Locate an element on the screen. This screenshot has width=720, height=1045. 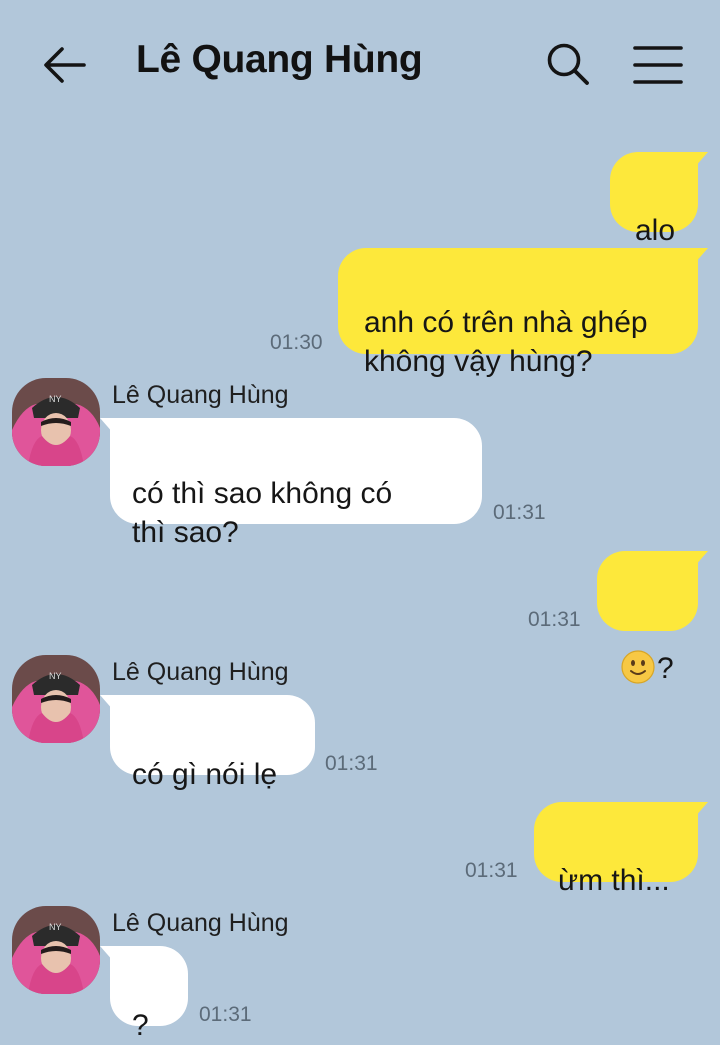
outgoing-message-bubble: ? is located at coordinates (652, 618).